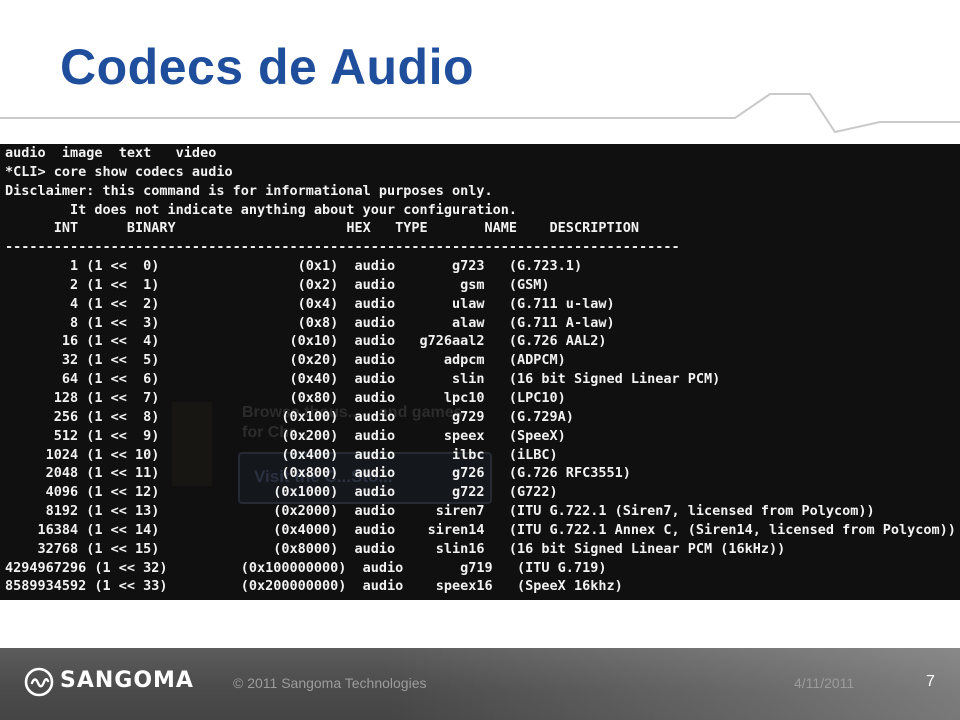  Describe the element at coordinates (39, 682) in the screenshot. I see `sangoma-logo-icon` at that location.